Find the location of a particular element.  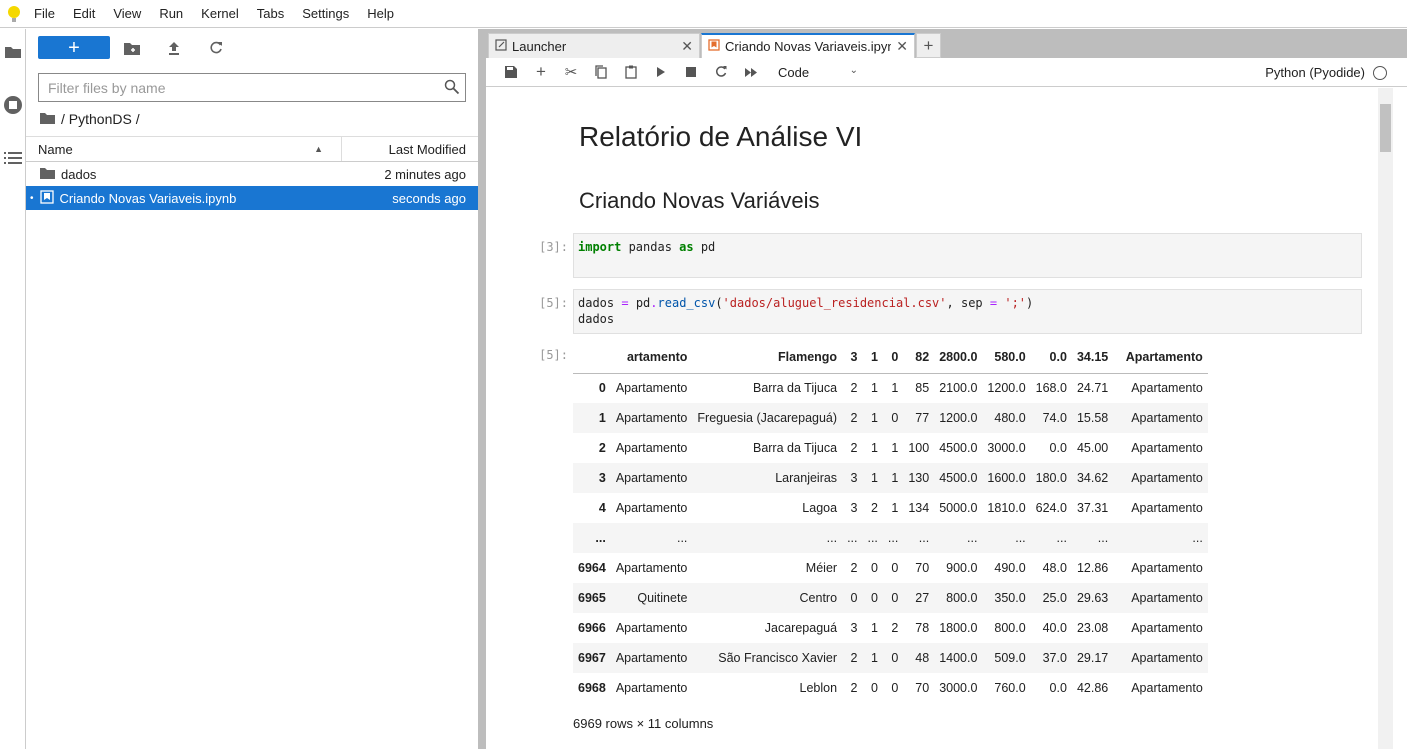

row-index: 1 is located at coordinates (602, 418).